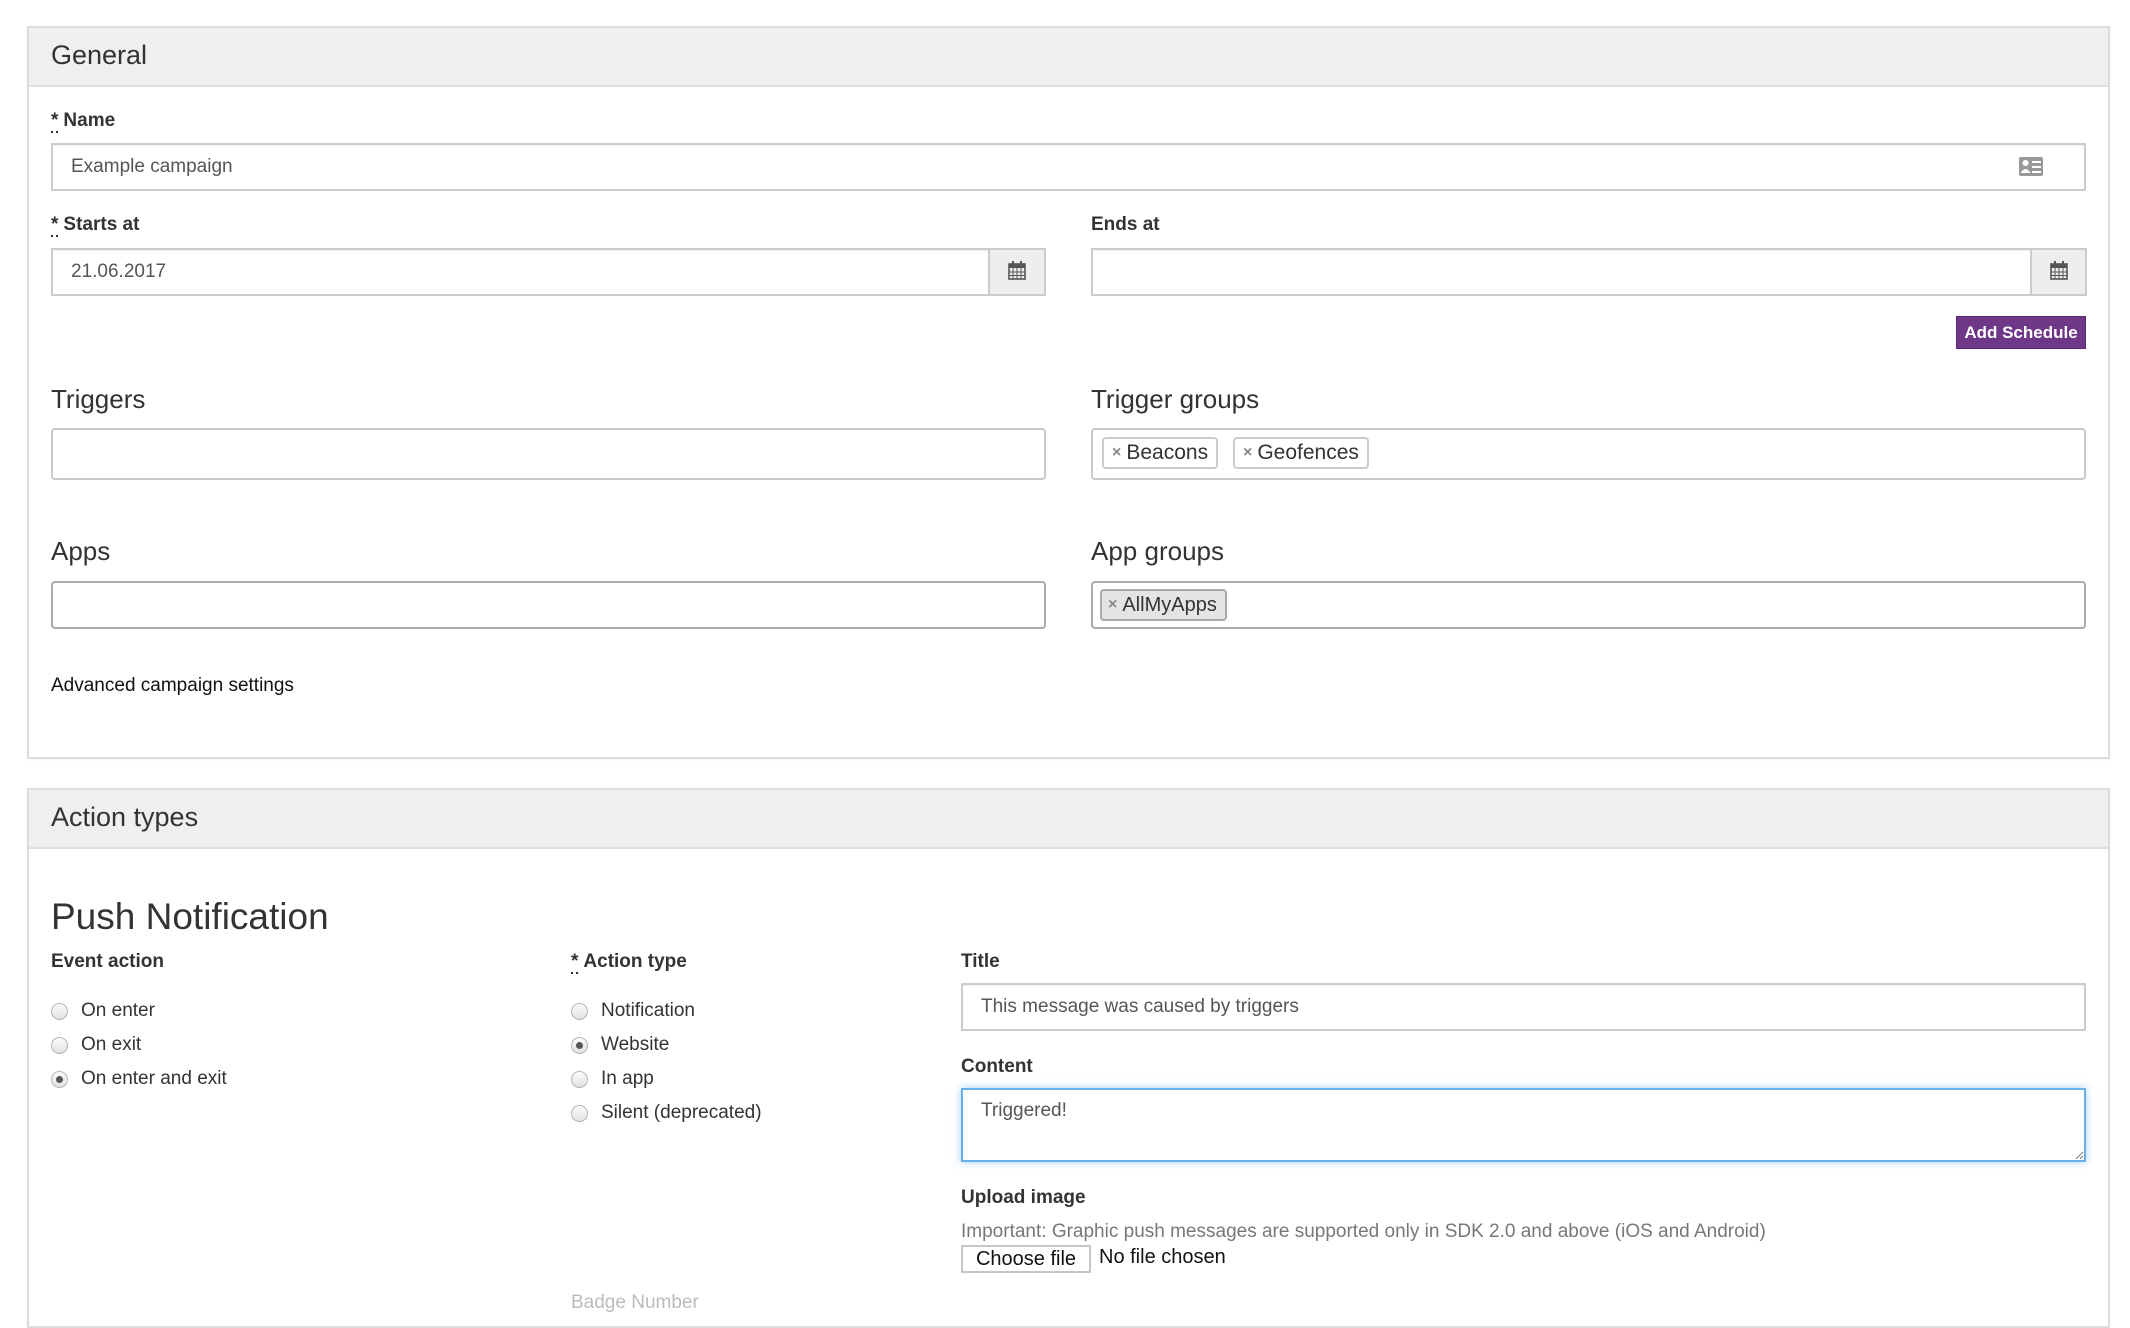  I want to click on tag-geofences: × Geofences, so click(1301, 453).